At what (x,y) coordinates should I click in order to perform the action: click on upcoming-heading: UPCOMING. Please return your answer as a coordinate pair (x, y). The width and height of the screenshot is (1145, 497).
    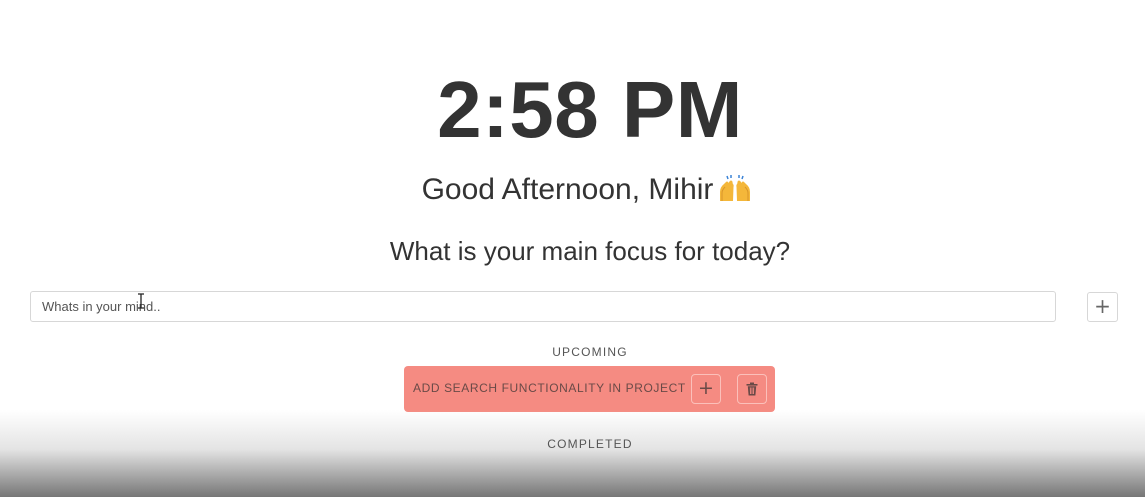
    Looking at the image, I should click on (590, 352).